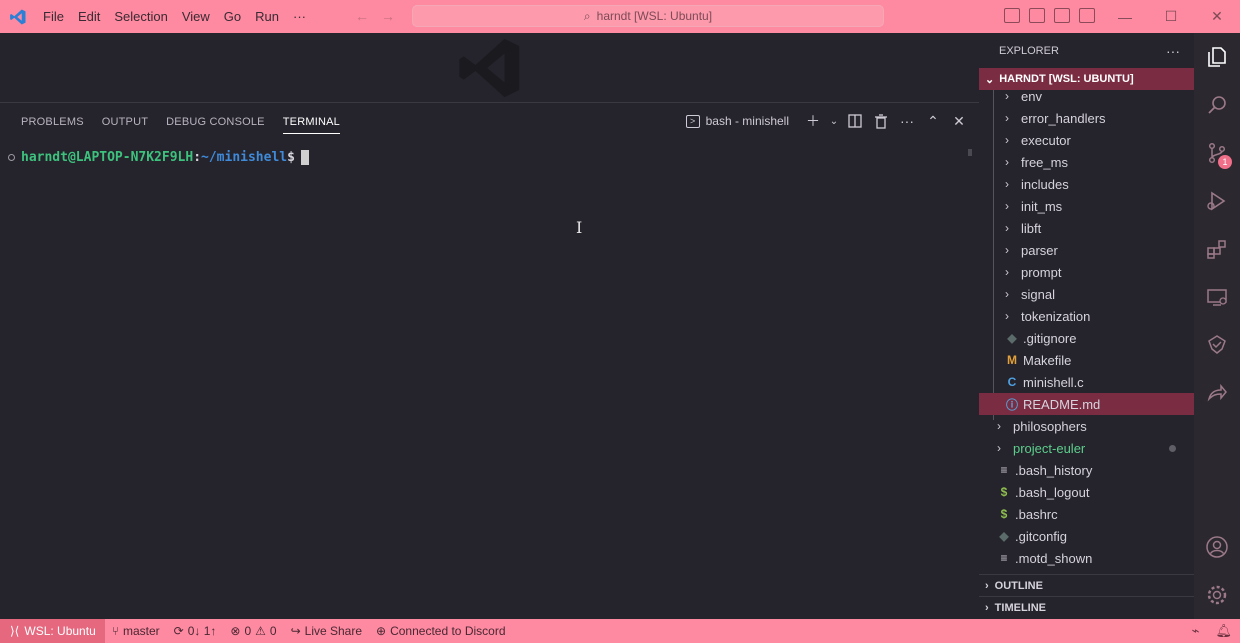 This screenshot has height=643, width=1240. What do you see at coordinates (1086, 404) in the screenshot?
I see `file-item: ⓘ README.md` at bounding box center [1086, 404].